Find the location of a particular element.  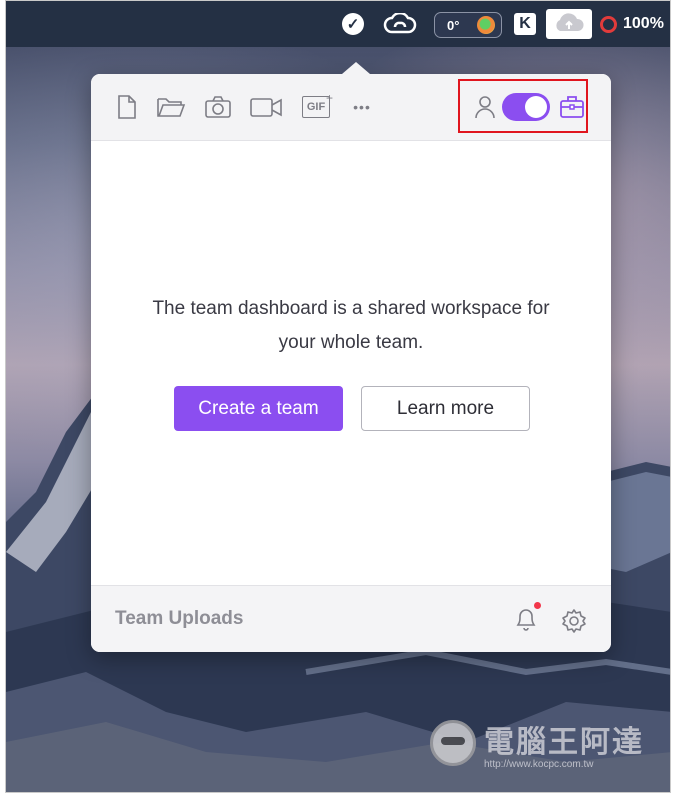

cloud-upload-icon is located at coordinates (569, 24).